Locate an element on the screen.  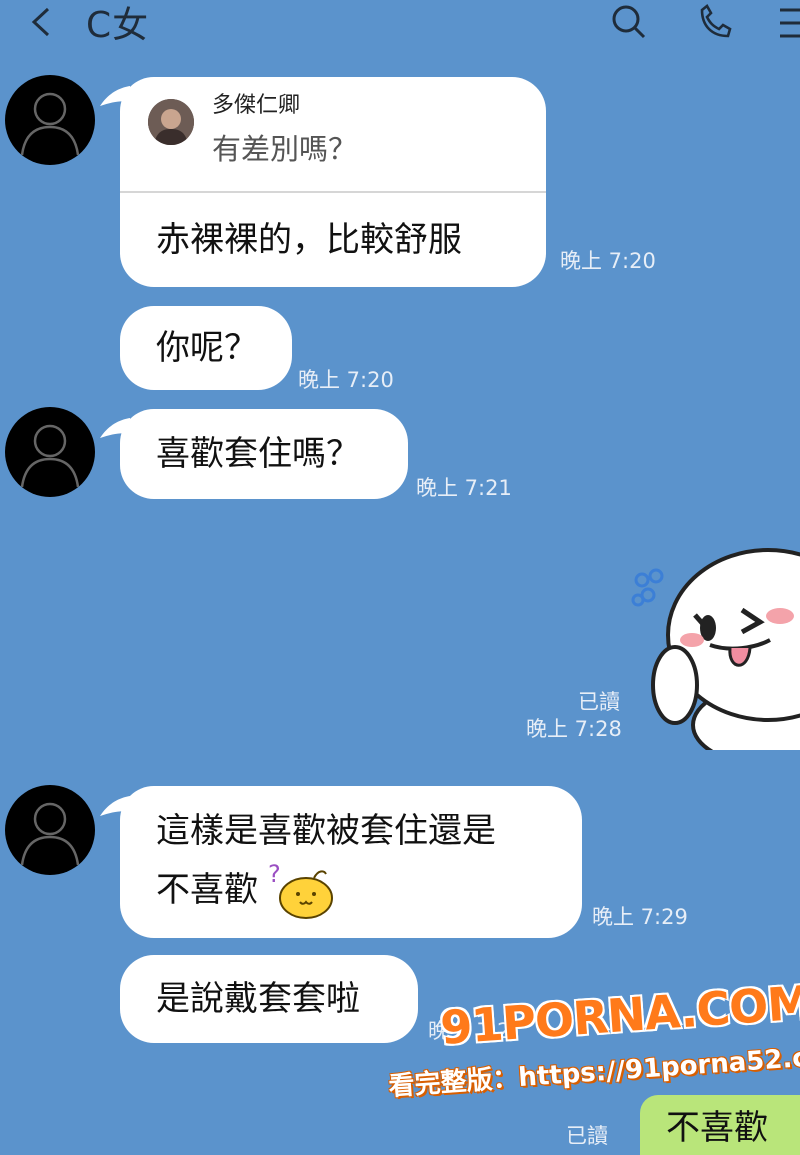
message-text-line: 不喜歡 is located at coordinates (207, 890).